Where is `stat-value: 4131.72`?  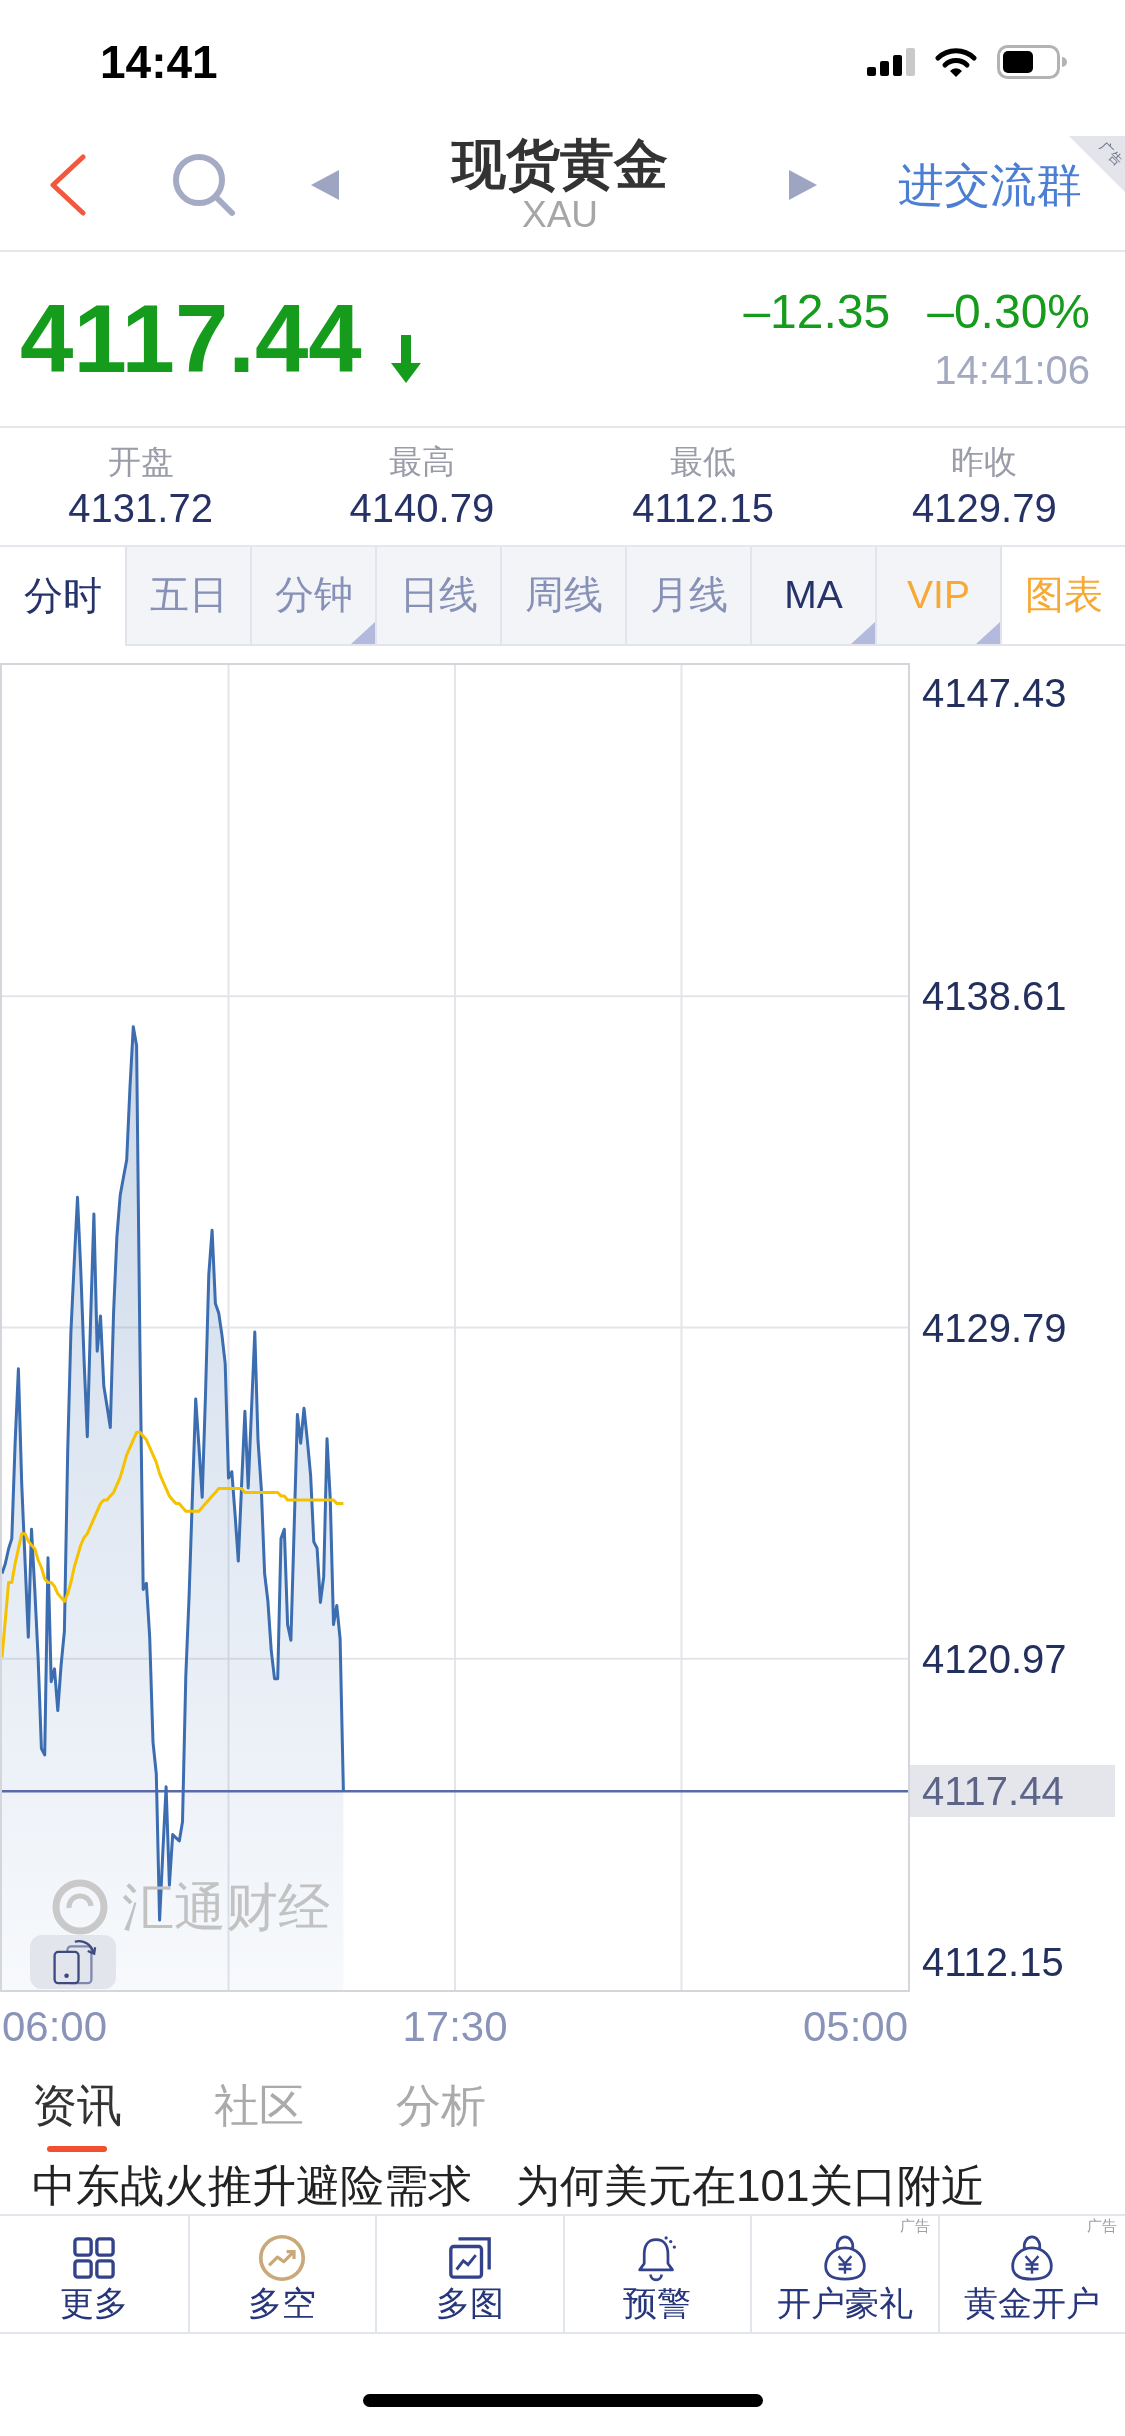 stat-value: 4131.72 is located at coordinates (140, 507).